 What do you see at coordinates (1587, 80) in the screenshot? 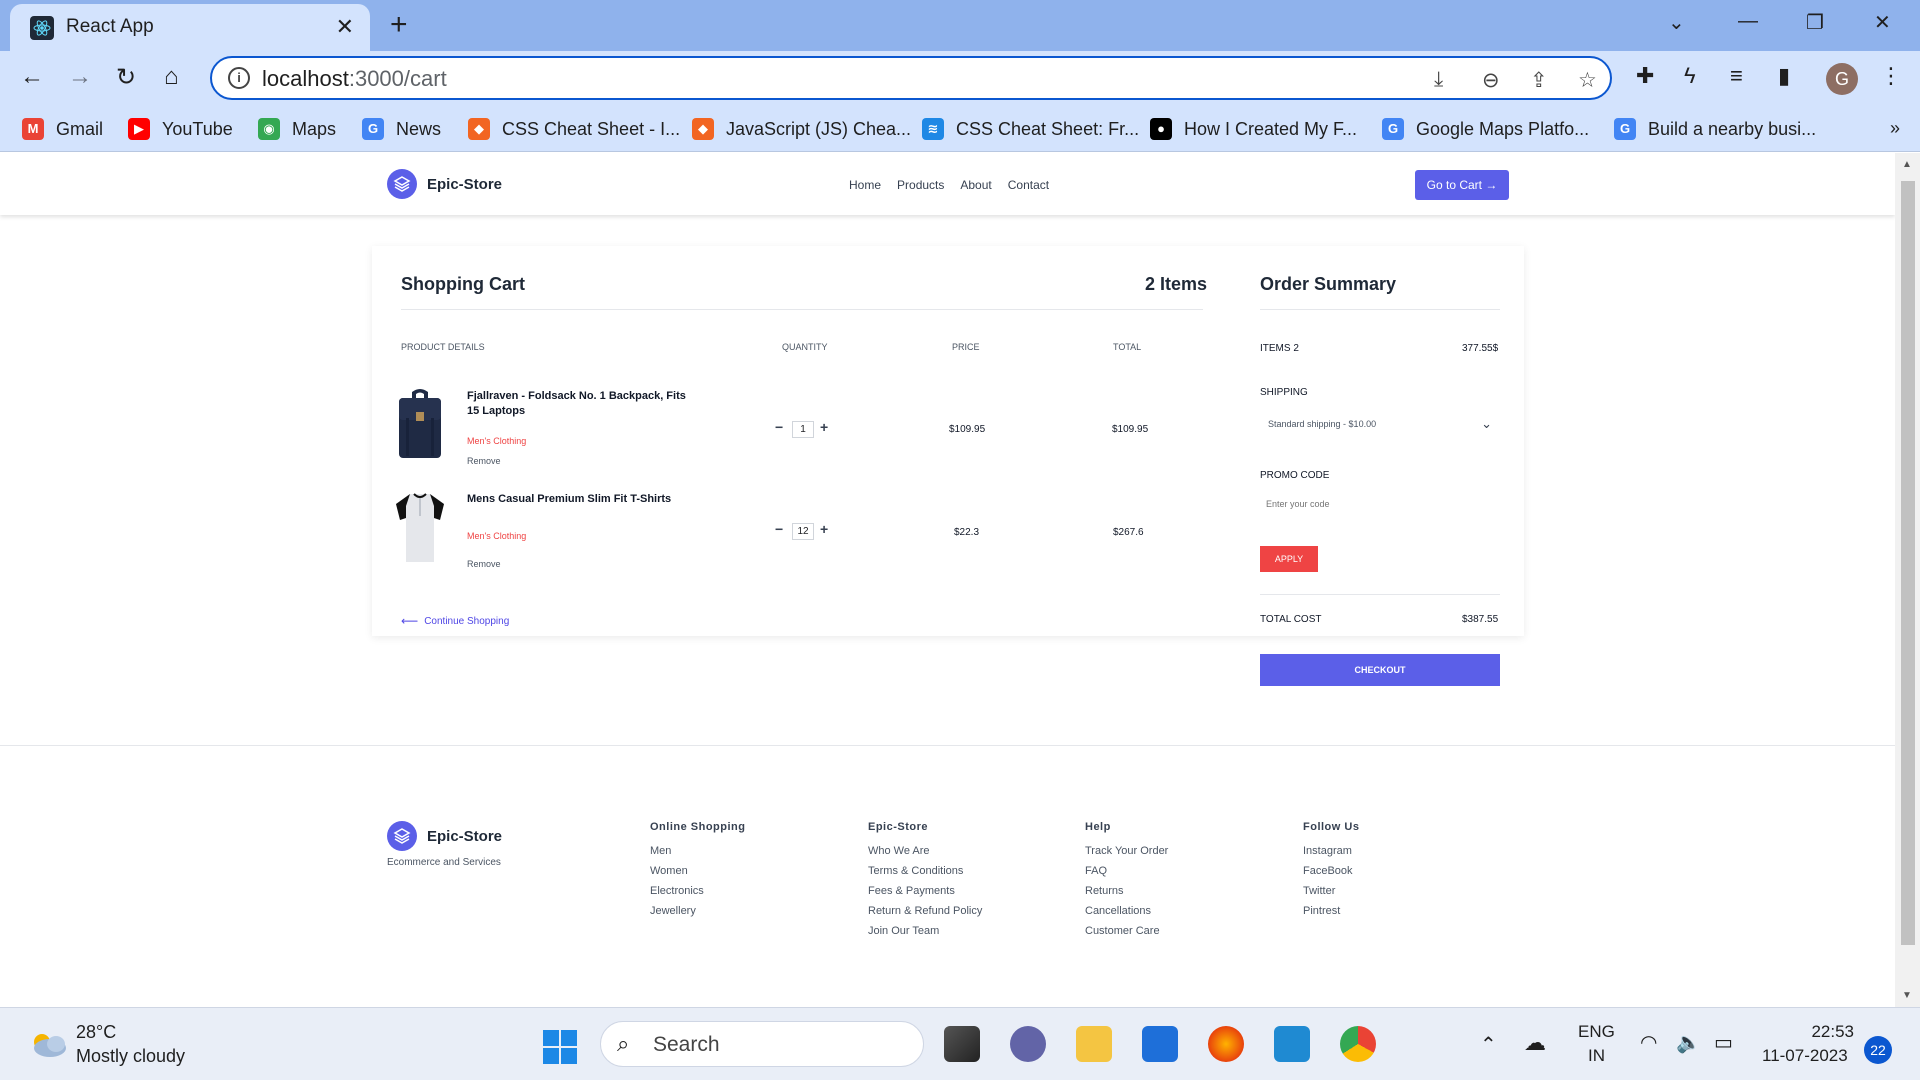
I see `bookmark-star-icon: ☆` at bounding box center [1587, 80].